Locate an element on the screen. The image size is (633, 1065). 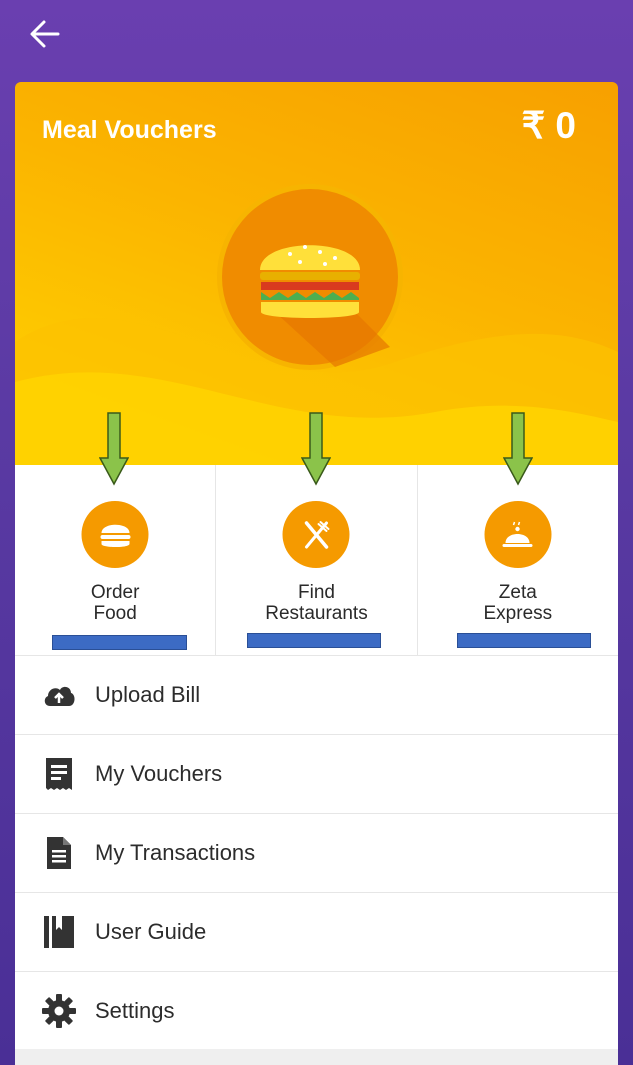
action-label: Zeta Express is located at coordinates (518, 603).